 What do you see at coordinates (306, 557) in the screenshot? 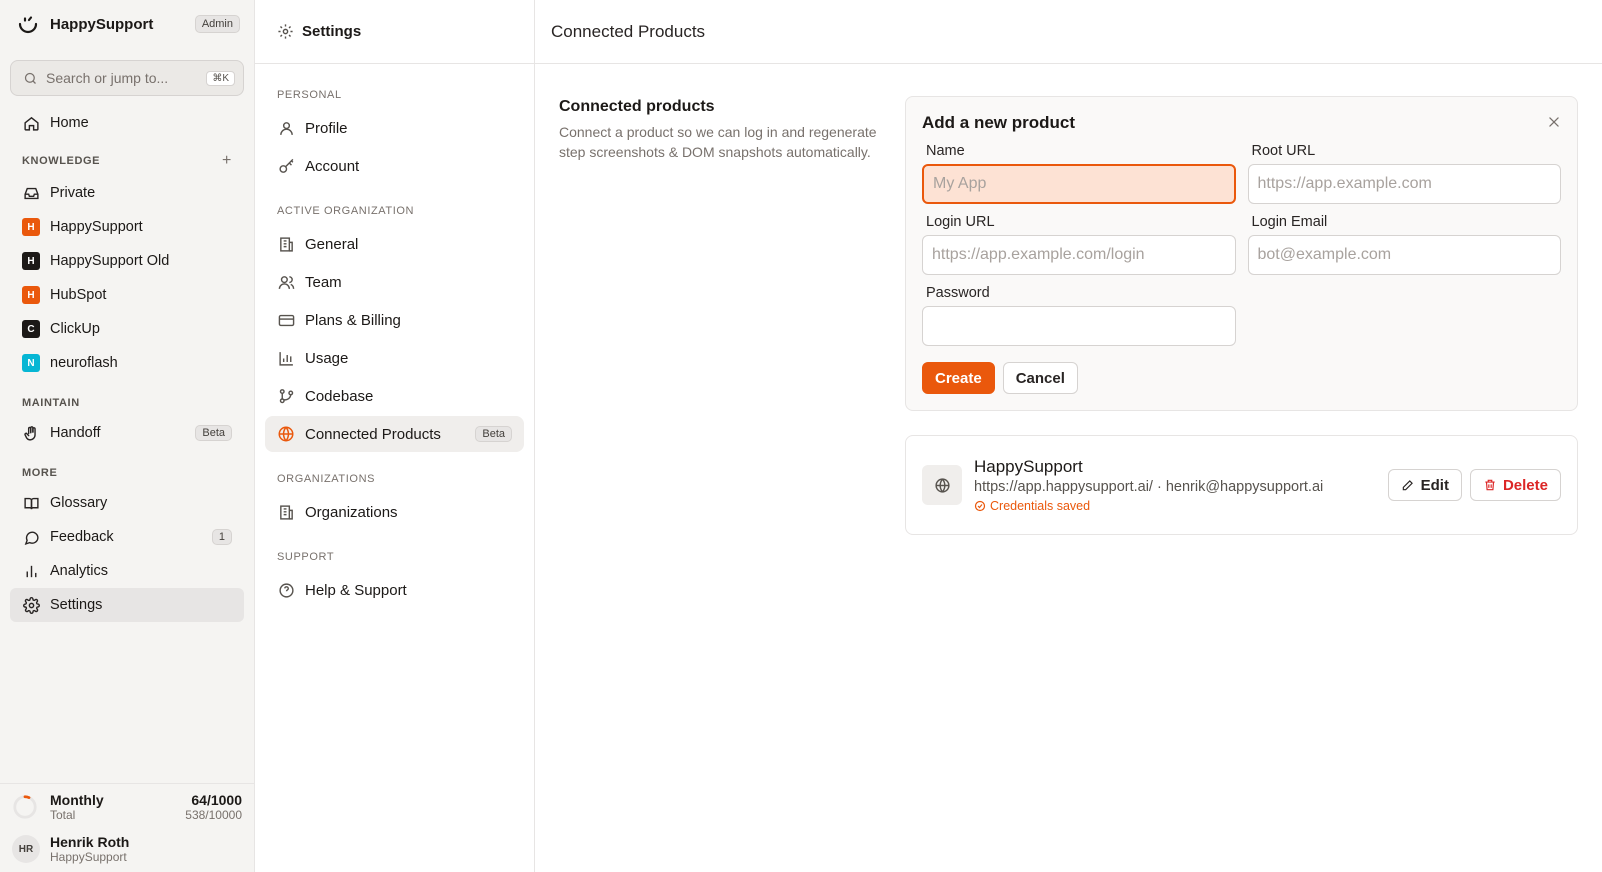
I see `section-support: SUPPORT` at bounding box center [306, 557].